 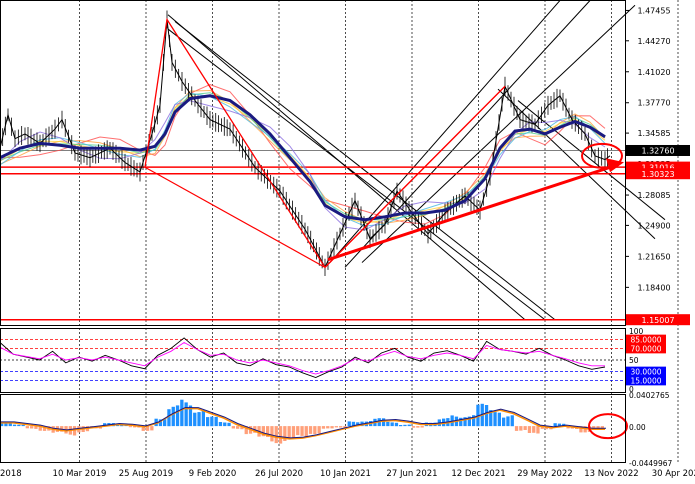 What do you see at coordinates (80, 474) in the screenshot?
I see `x-tick-label: 10 Mar 2019` at bounding box center [80, 474].